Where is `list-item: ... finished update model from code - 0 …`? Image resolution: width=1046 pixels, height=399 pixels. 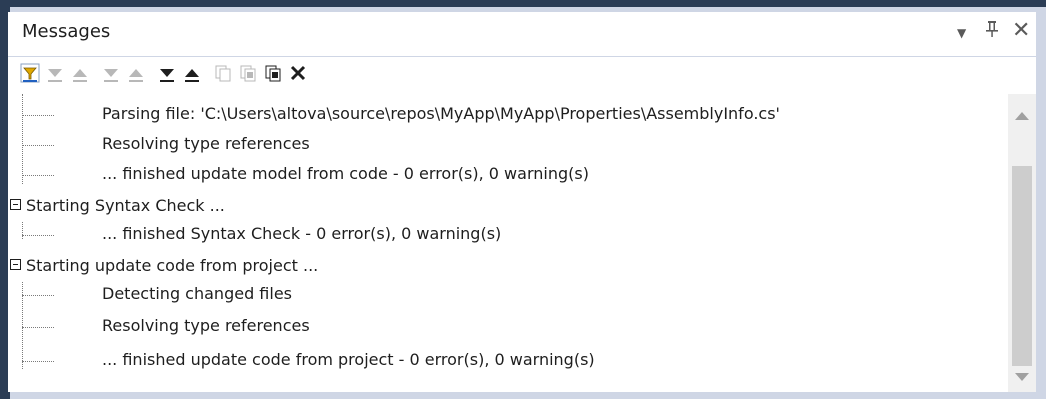 list-item: ... finished update model from code - 0 … is located at coordinates (508, 175).